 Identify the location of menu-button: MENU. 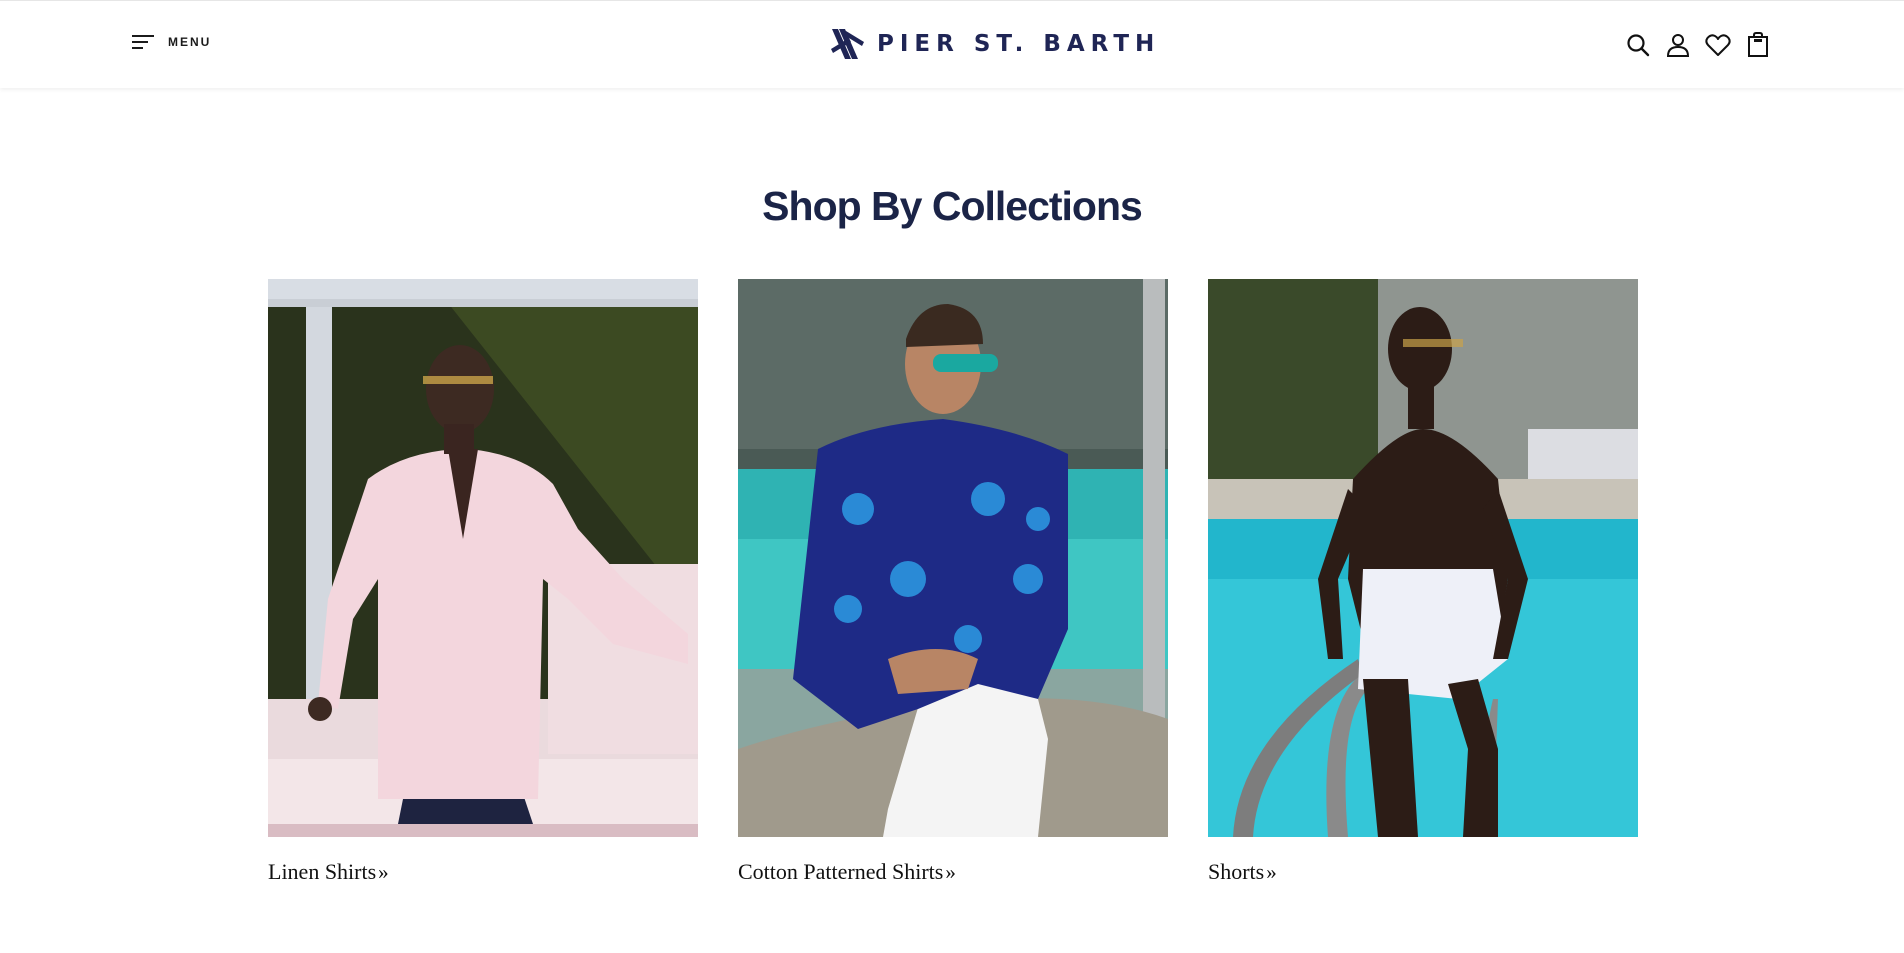
(171, 42).